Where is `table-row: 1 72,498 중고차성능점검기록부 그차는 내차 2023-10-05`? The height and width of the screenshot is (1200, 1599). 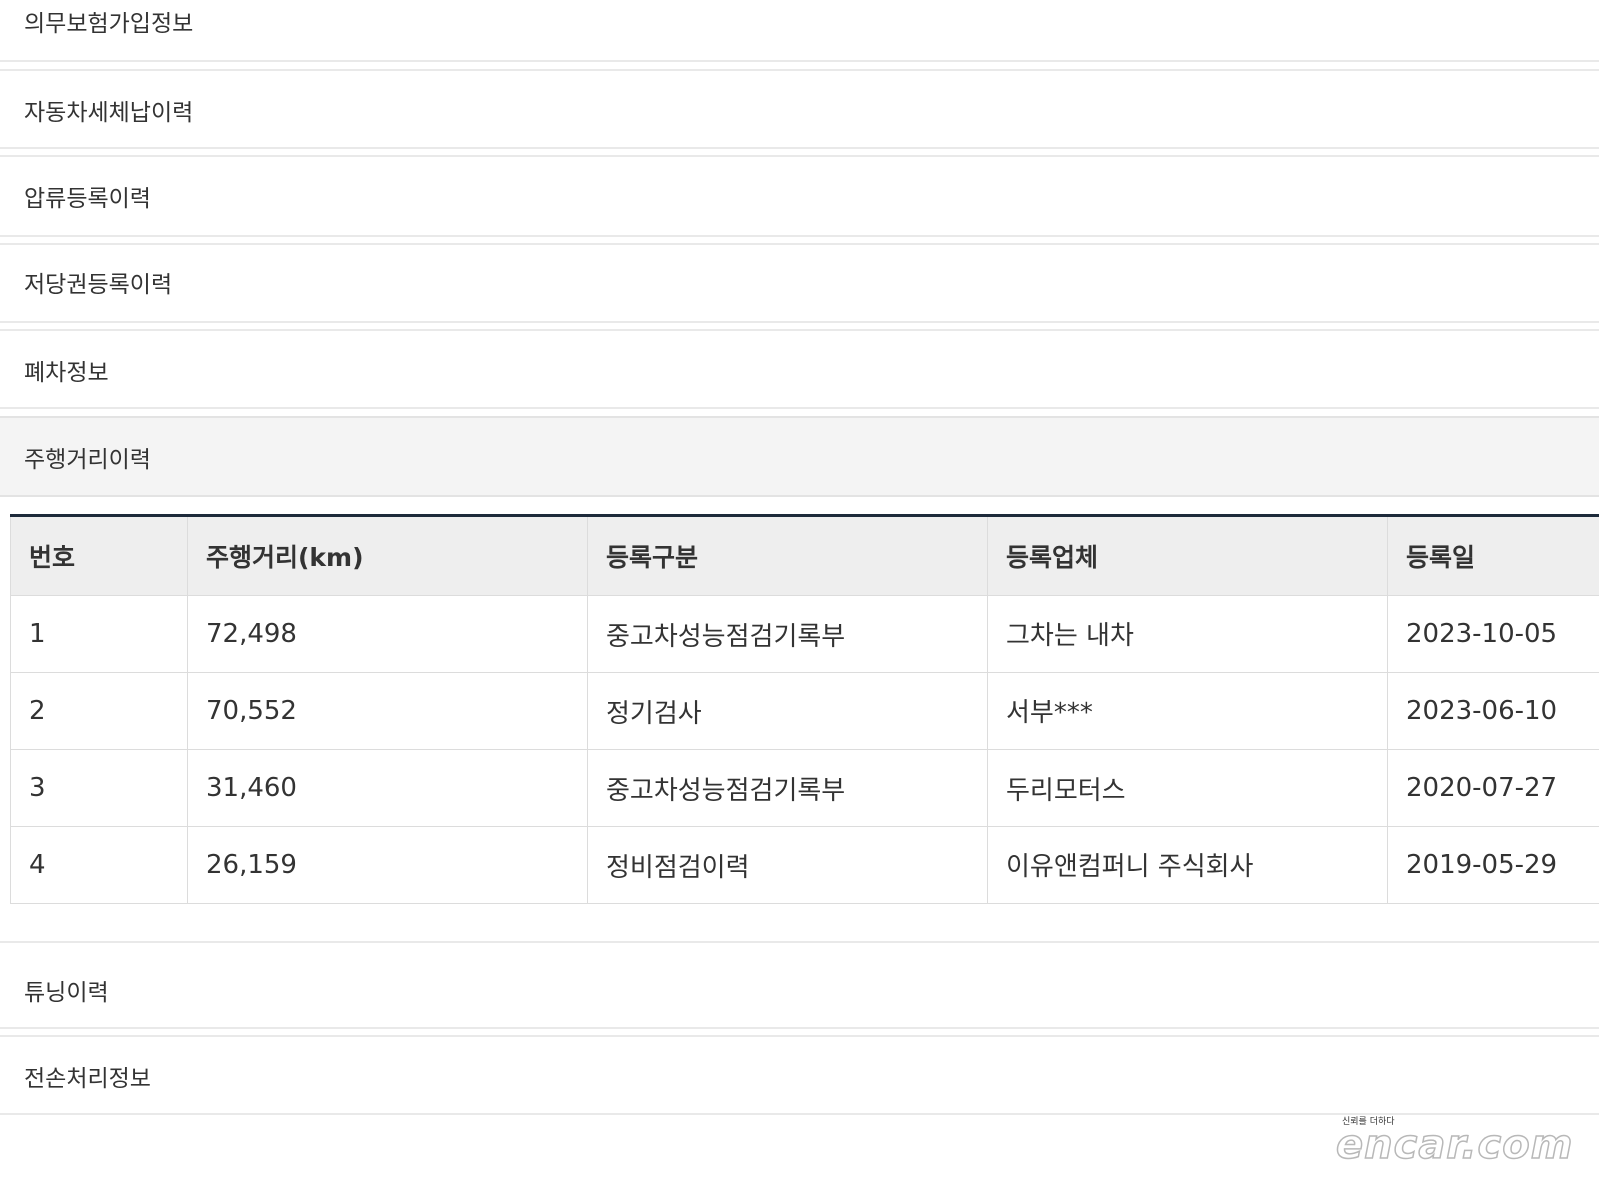 table-row: 1 72,498 중고차성능점검기록부 그차는 내차 2023-10-05 is located at coordinates (804, 633).